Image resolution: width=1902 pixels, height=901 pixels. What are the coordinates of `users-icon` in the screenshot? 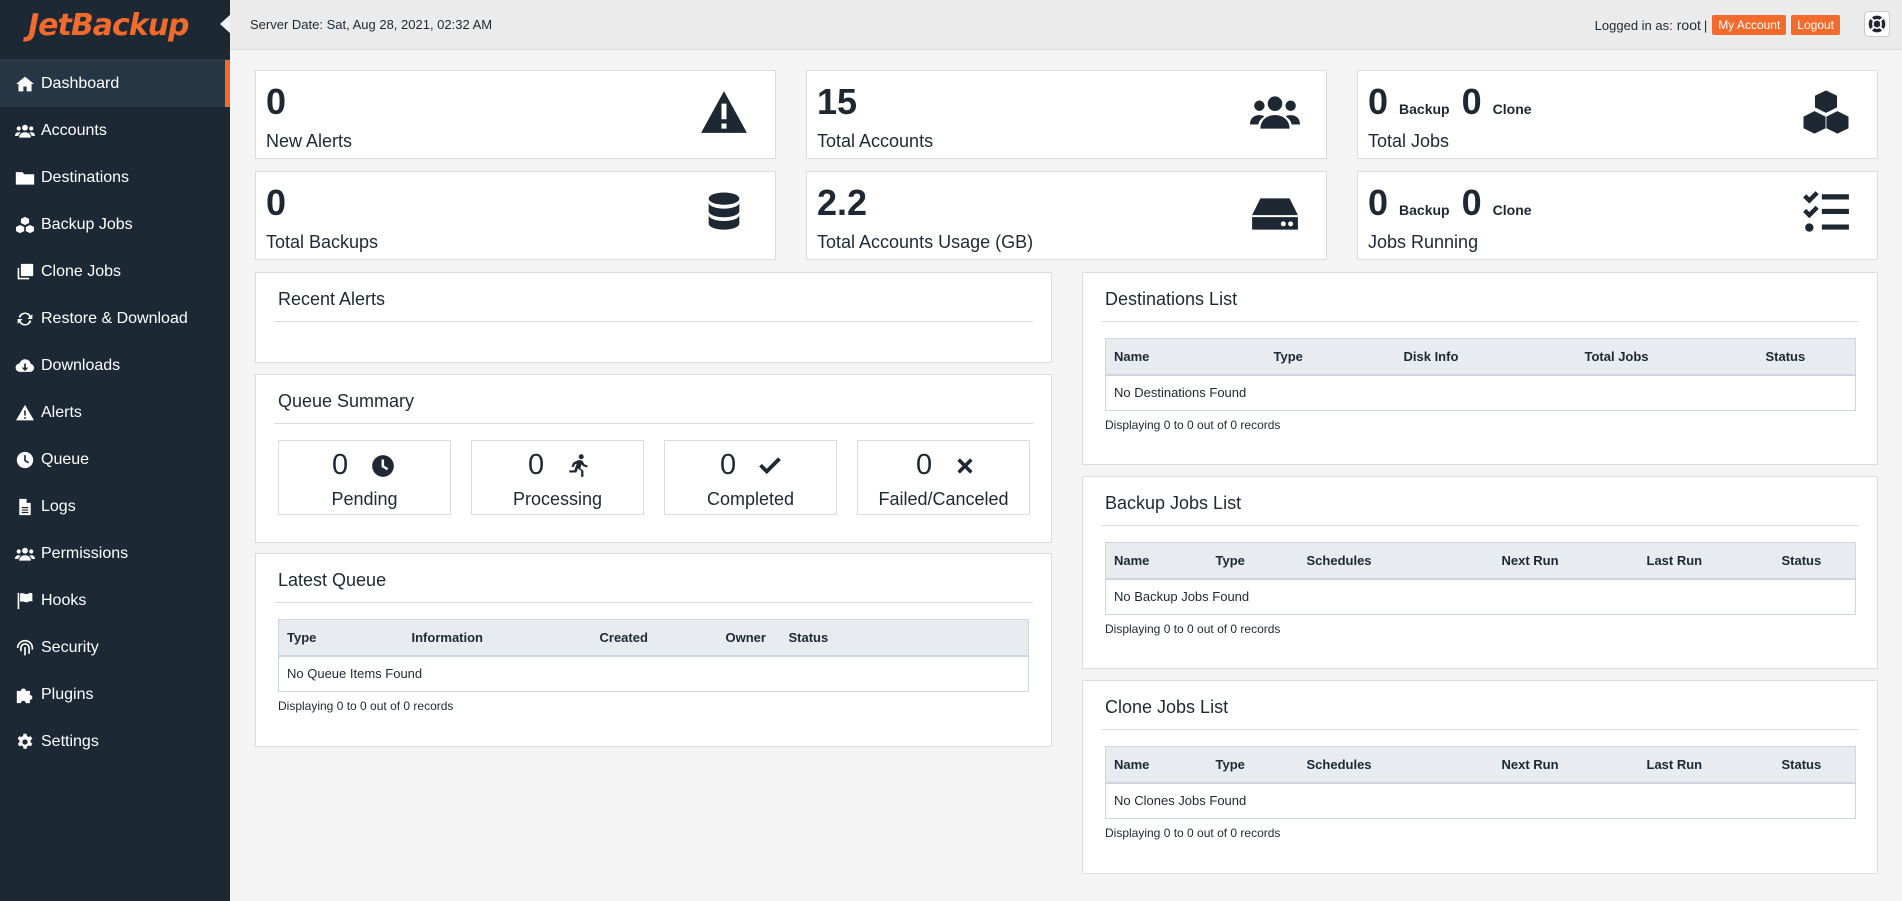 It's located at (1275, 112).